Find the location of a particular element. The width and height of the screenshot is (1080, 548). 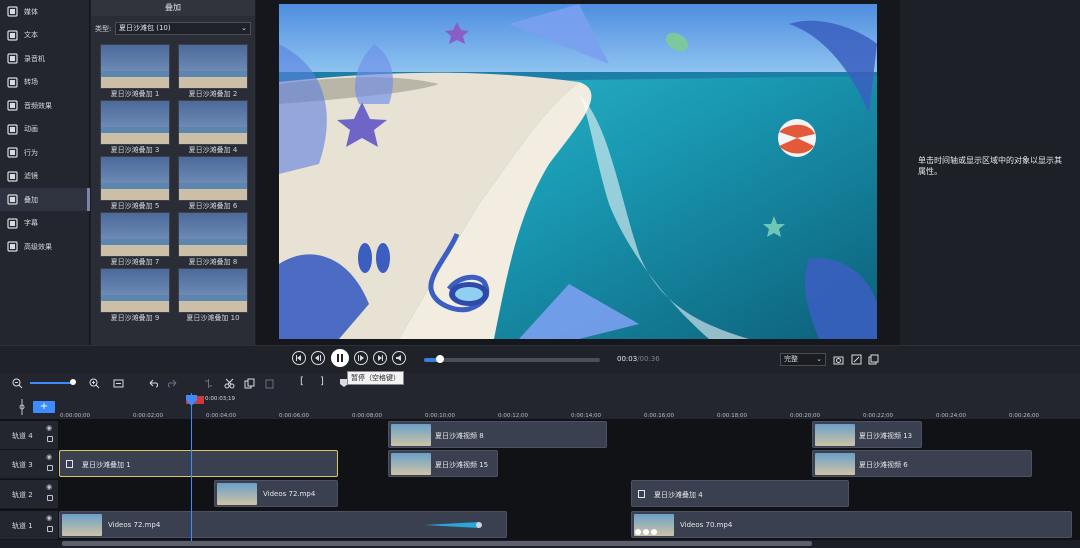

timeline-toolbar is located at coordinates (540, 383).